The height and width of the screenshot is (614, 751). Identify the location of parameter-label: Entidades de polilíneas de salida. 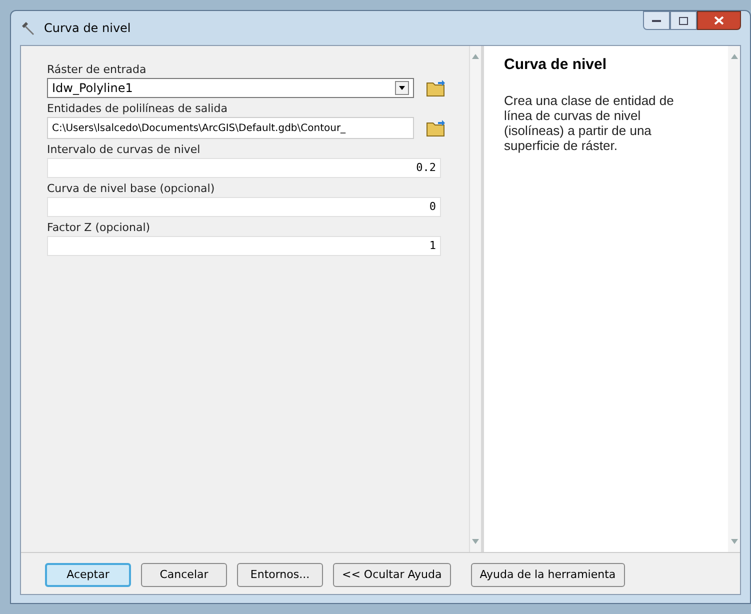
(137, 109).